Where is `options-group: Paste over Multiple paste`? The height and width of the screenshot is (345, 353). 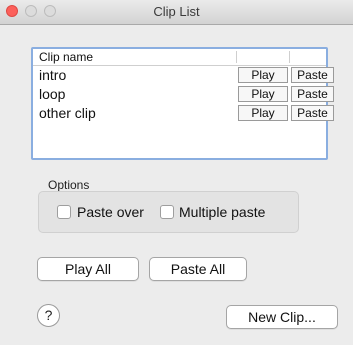 options-group: Paste over Multiple paste is located at coordinates (168, 212).